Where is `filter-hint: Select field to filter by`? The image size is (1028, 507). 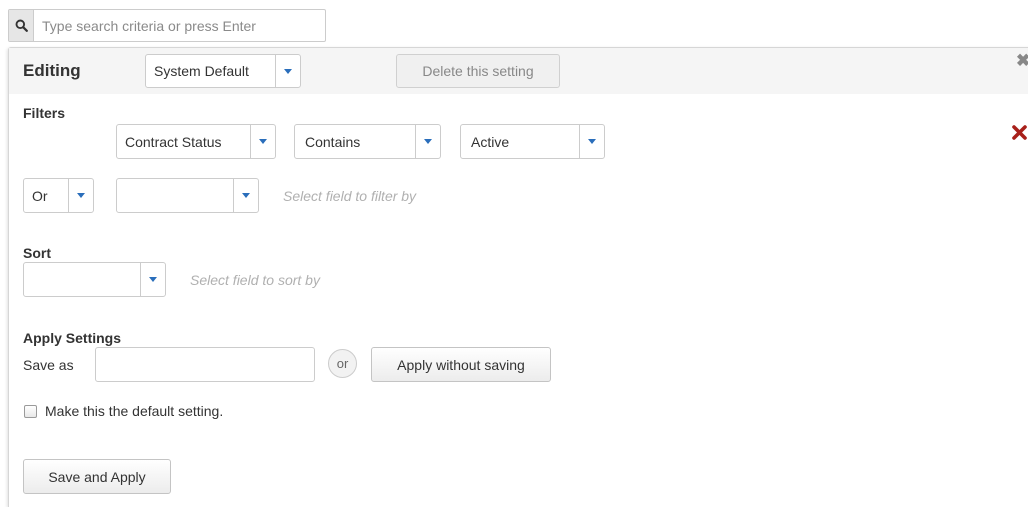
filter-hint: Select field to filter by is located at coordinates (350, 196).